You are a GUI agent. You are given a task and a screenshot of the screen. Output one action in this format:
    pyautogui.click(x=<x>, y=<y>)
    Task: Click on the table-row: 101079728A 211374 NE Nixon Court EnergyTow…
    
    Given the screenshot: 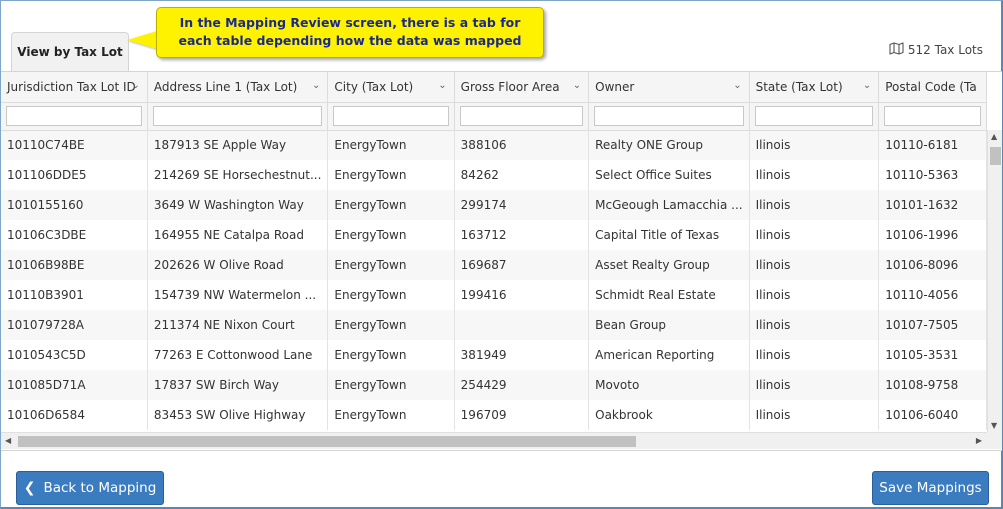 What is the action you would take?
    pyautogui.click(x=494, y=325)
    